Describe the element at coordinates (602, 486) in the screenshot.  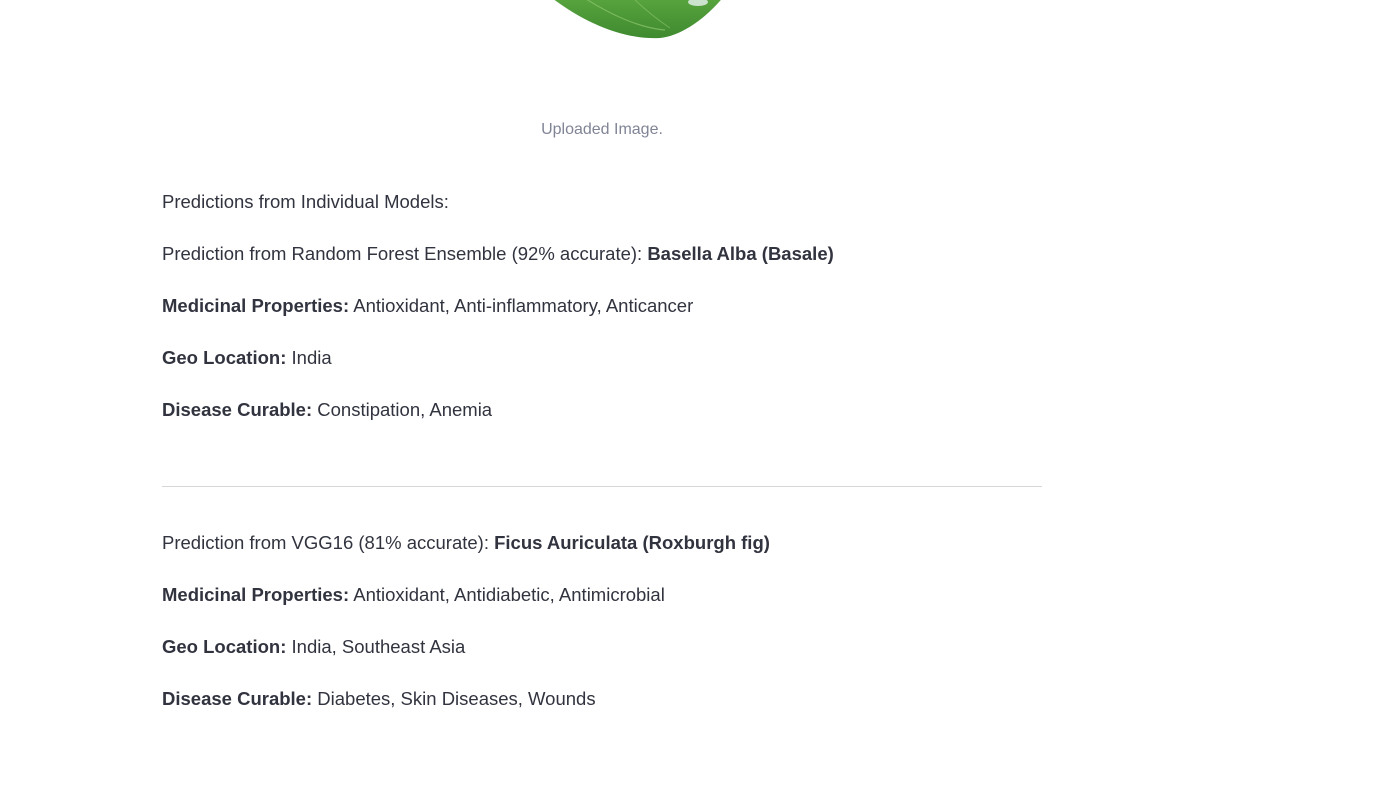
I see `divider` at that location.